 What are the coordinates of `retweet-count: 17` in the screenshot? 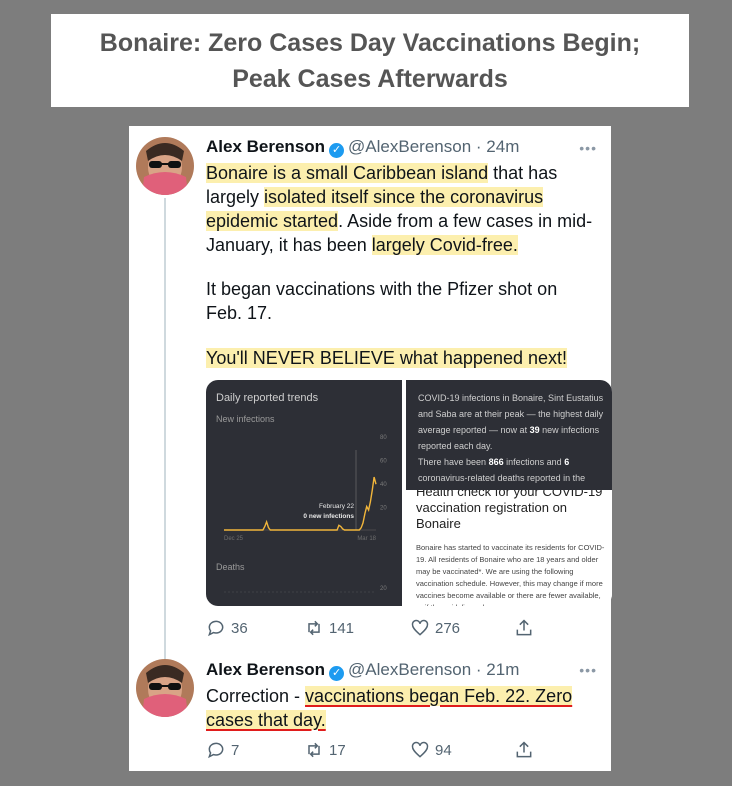 It's located at (337, 750).